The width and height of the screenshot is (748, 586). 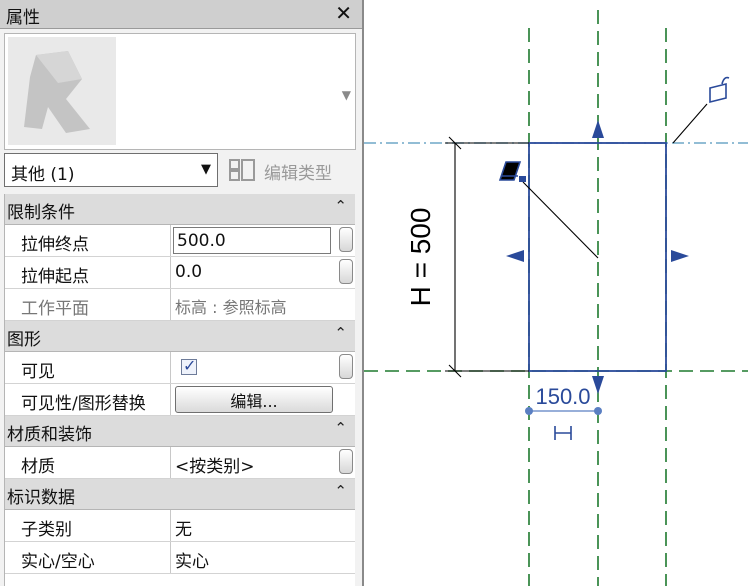 I want to click on prop-name: 可见, so click(x=38, y=372).